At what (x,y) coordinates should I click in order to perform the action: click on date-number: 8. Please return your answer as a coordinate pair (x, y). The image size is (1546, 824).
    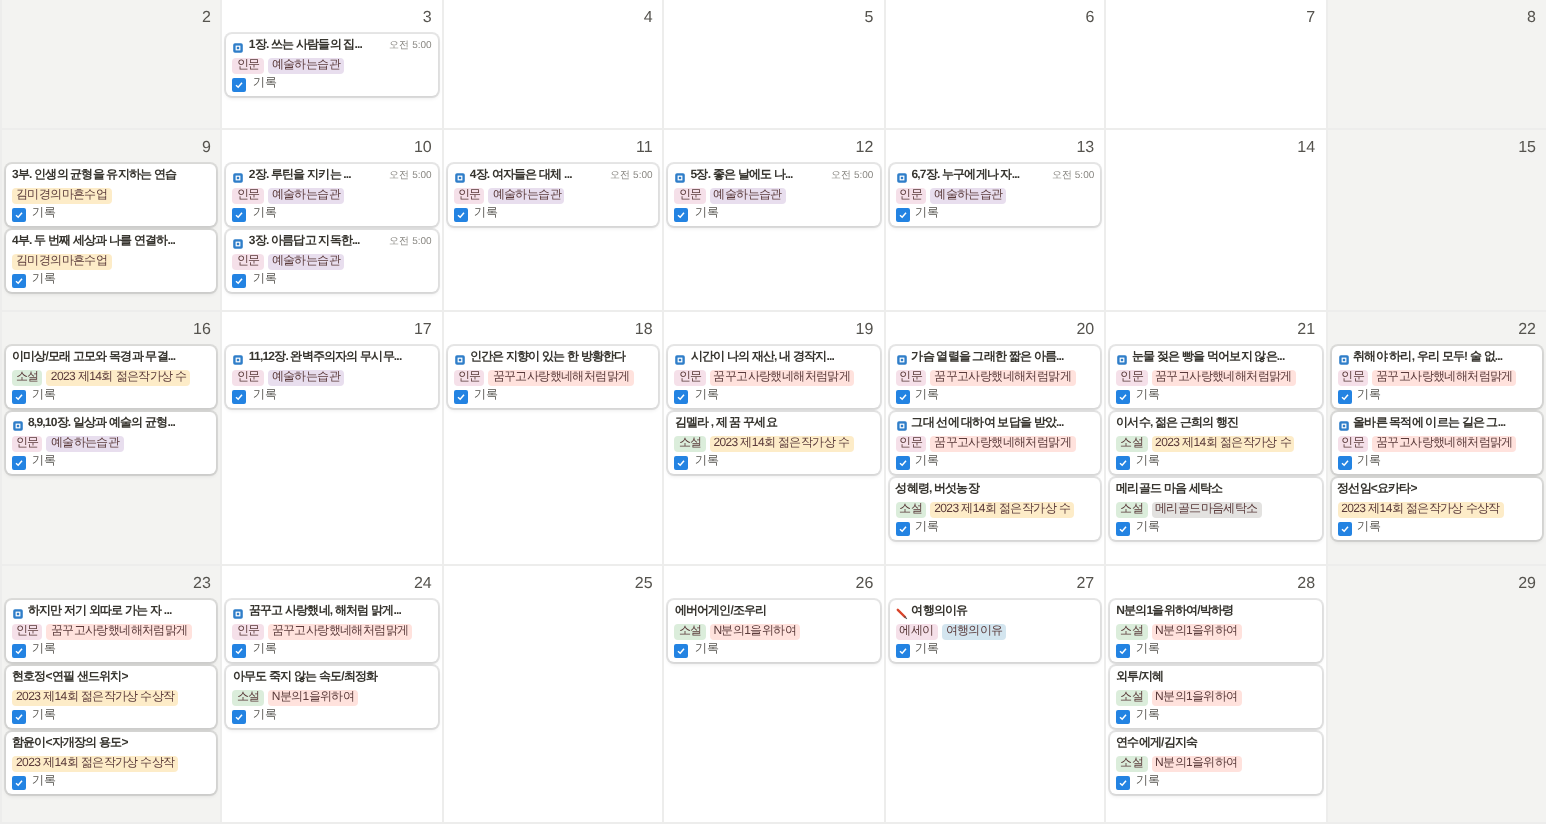
    Looking at the image, I should click on (1531, 18).